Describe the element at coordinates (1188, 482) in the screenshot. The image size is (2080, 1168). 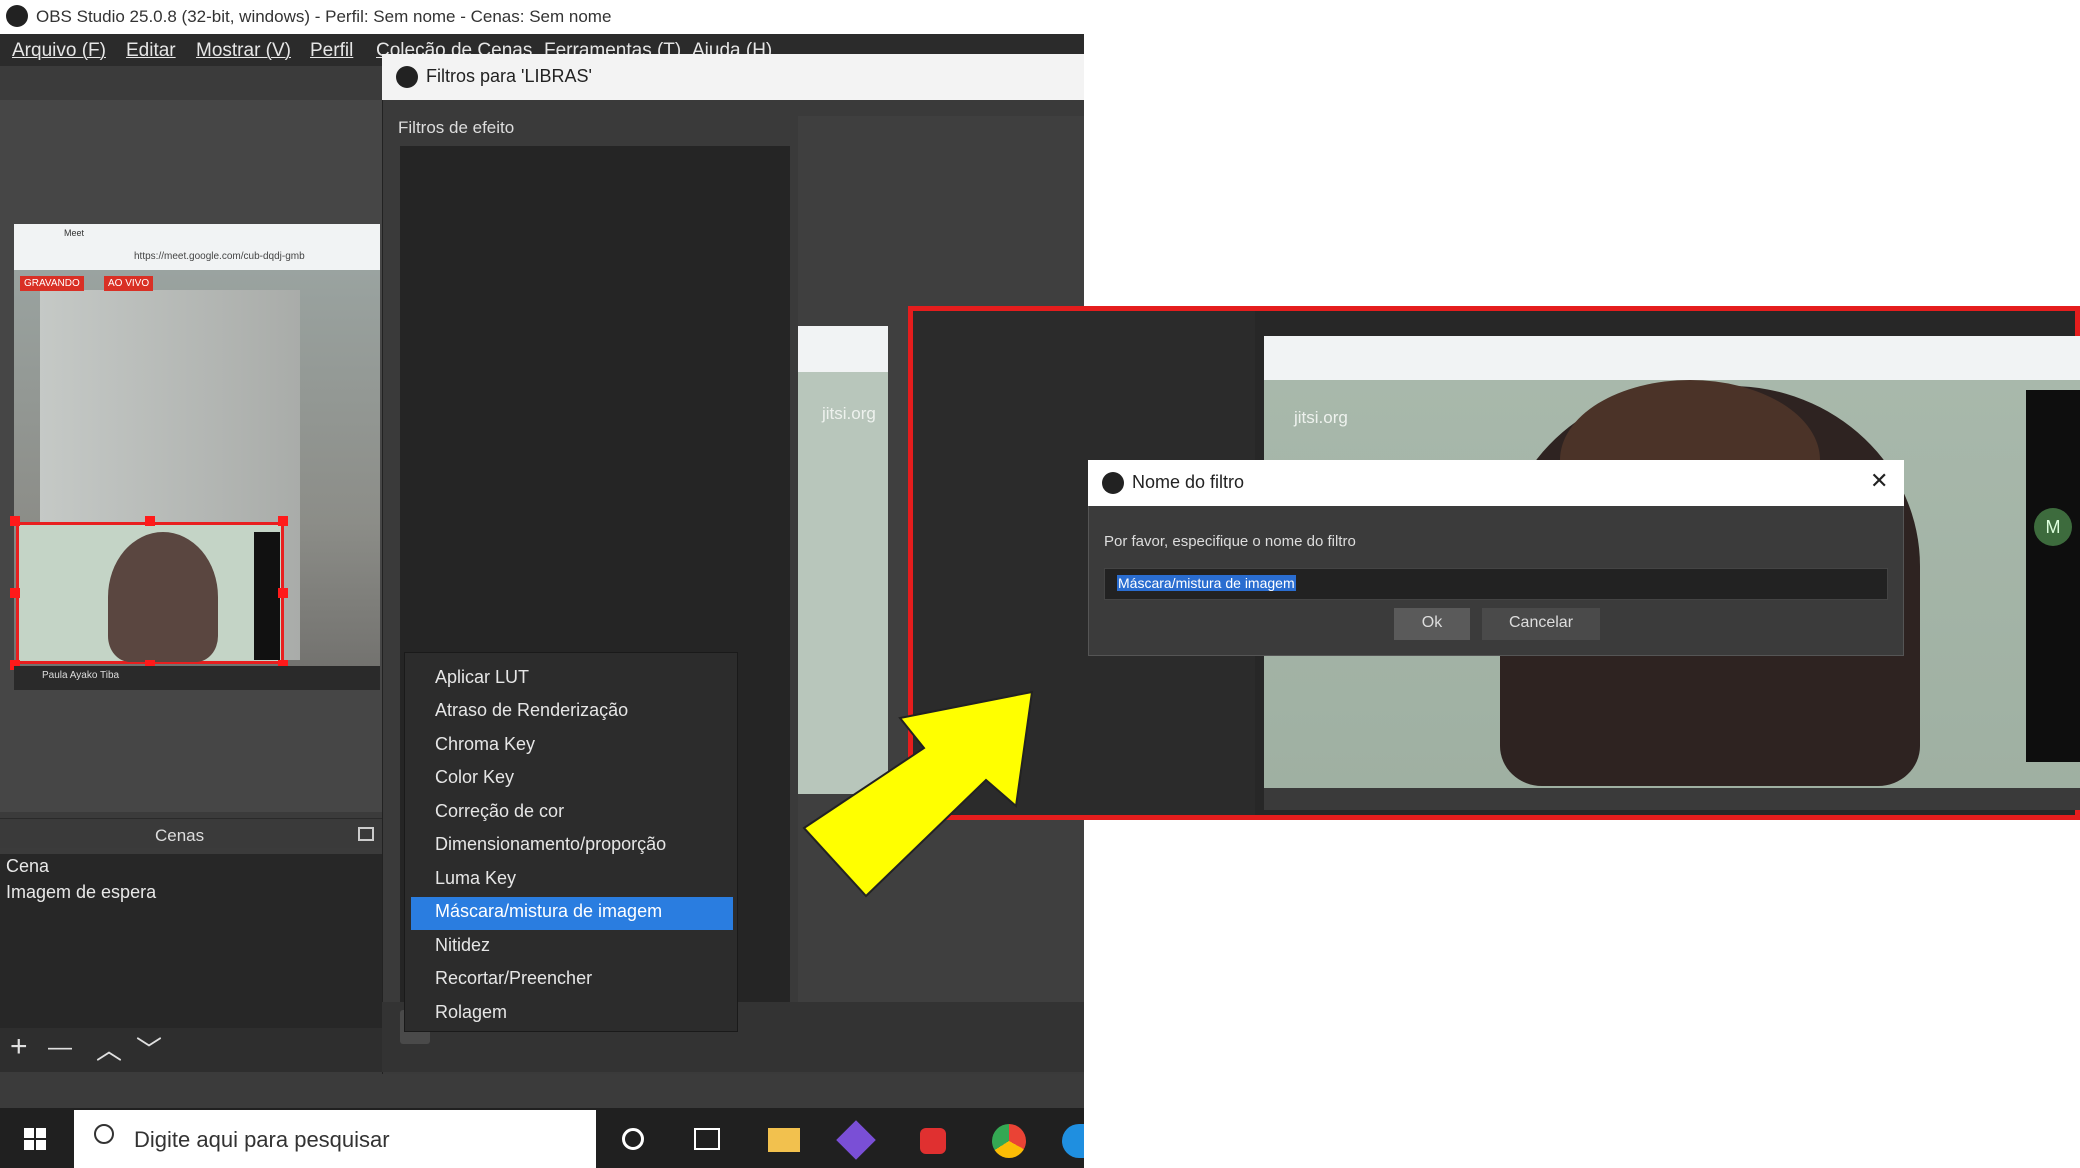
I see `filter-name-dialog-title: Nome do filtro` at that location.